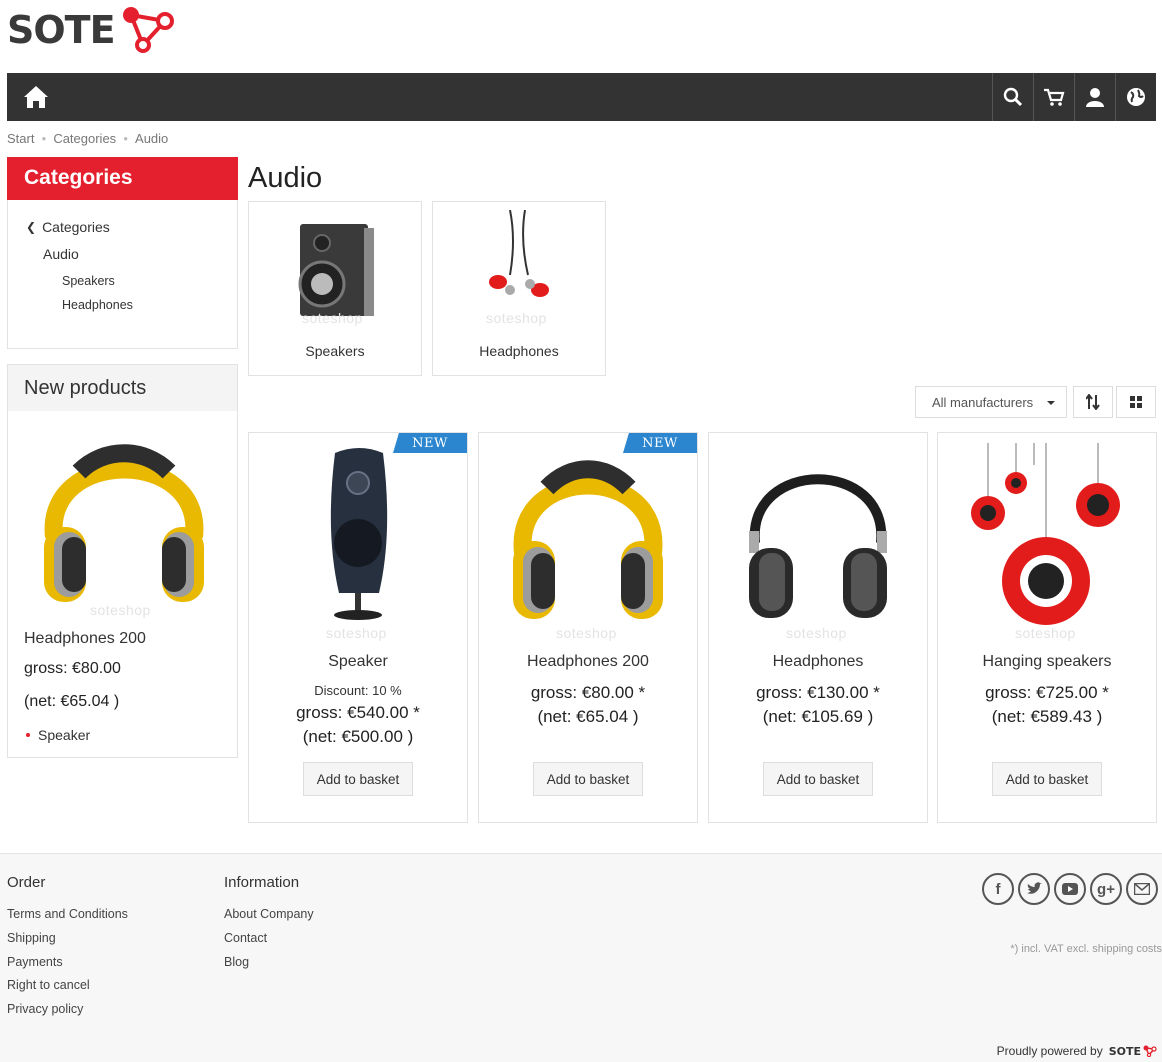  What do you see at coordinates (1094, 97) in the screenshot?
I see `user-icon` at bounding box center [1094, 97].